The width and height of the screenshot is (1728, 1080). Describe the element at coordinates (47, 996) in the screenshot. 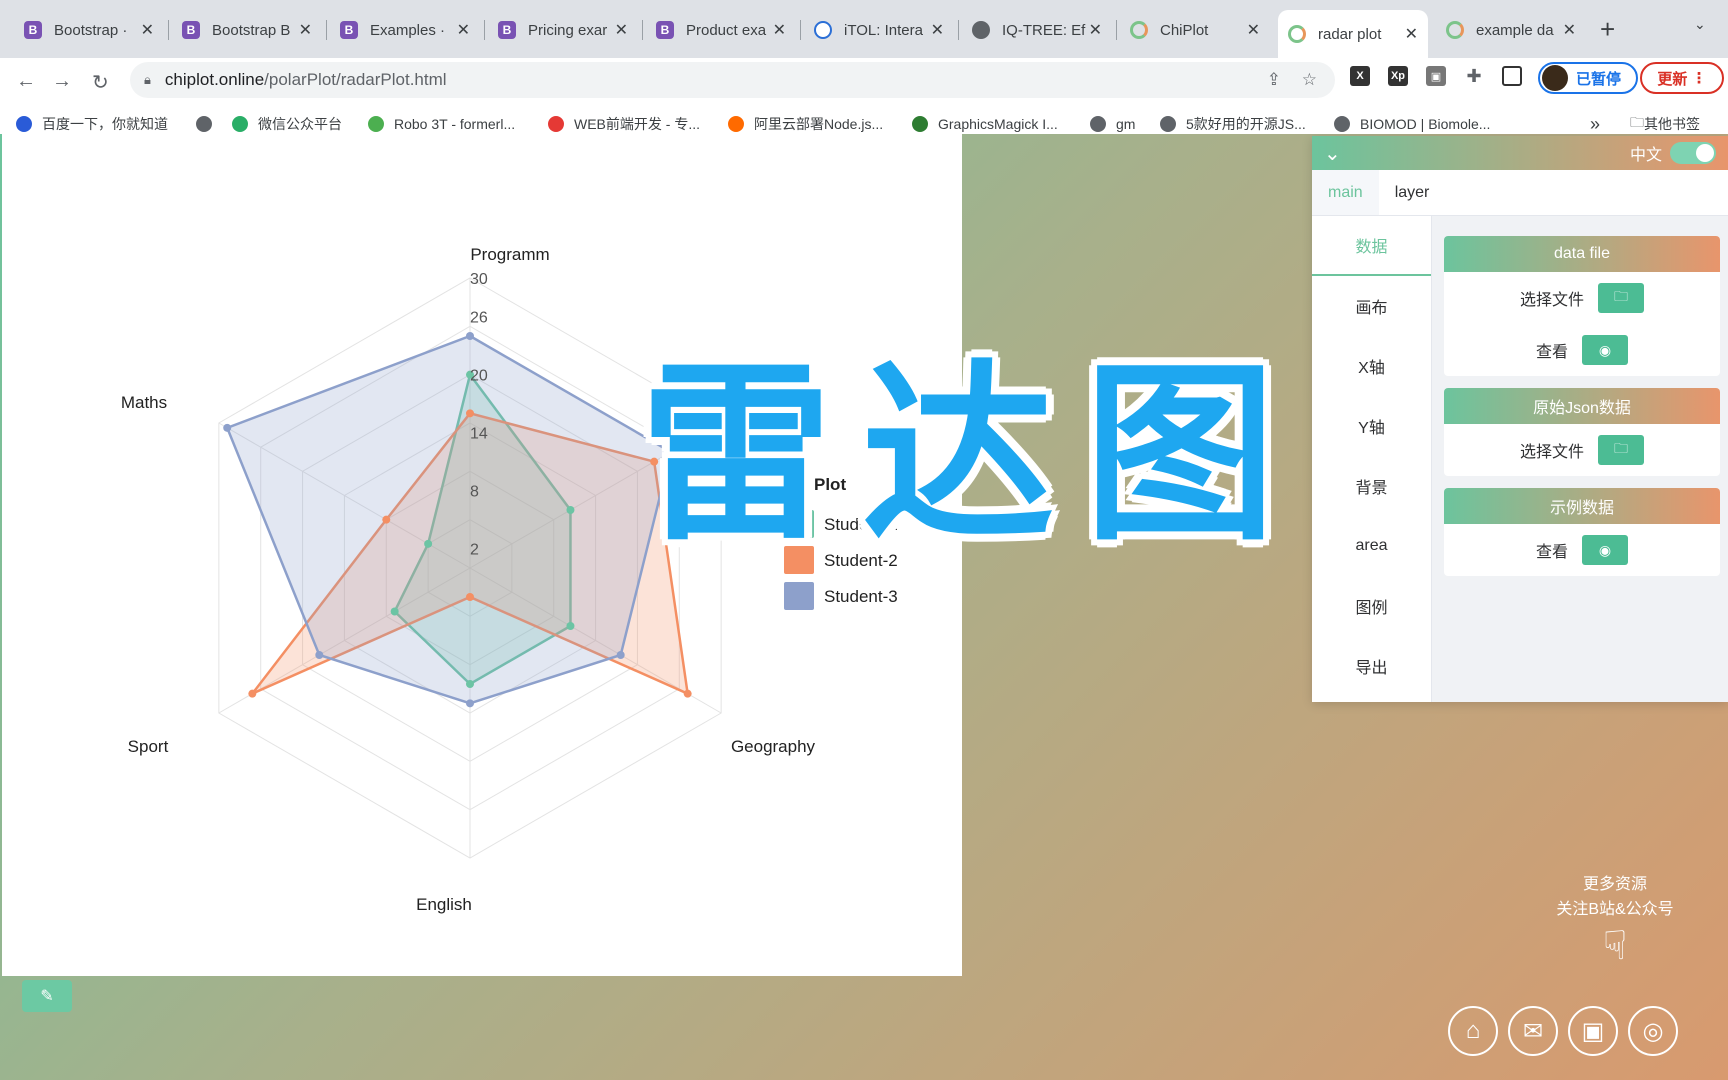

I see `edit-icon: ✎` at that location.